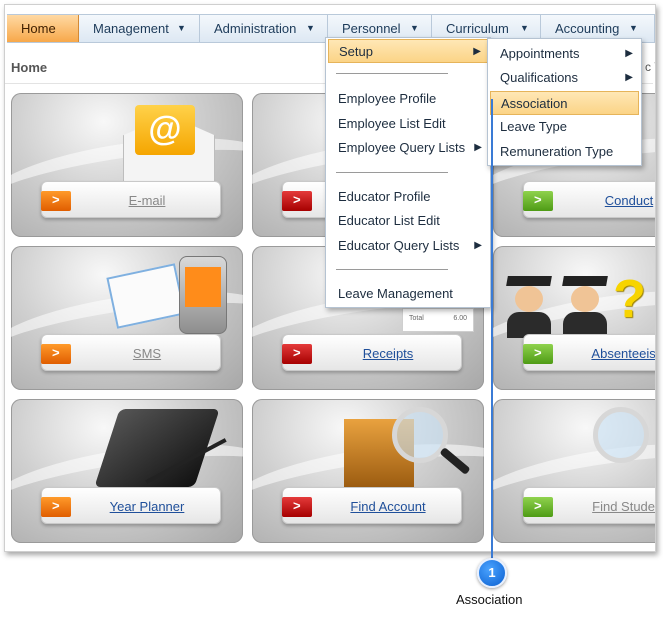  Describe the element at coordinates (147, 506) in the screenshot. I see `tile-label: Year Planner` at that location.